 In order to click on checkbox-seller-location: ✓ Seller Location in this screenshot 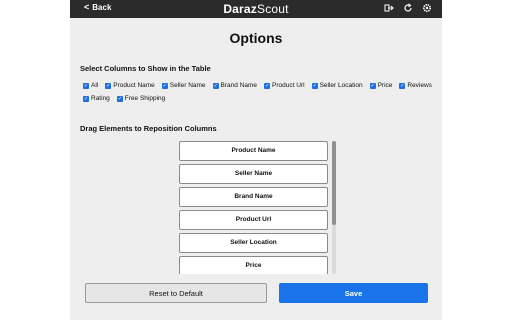, I will do `click(337, 85)`.